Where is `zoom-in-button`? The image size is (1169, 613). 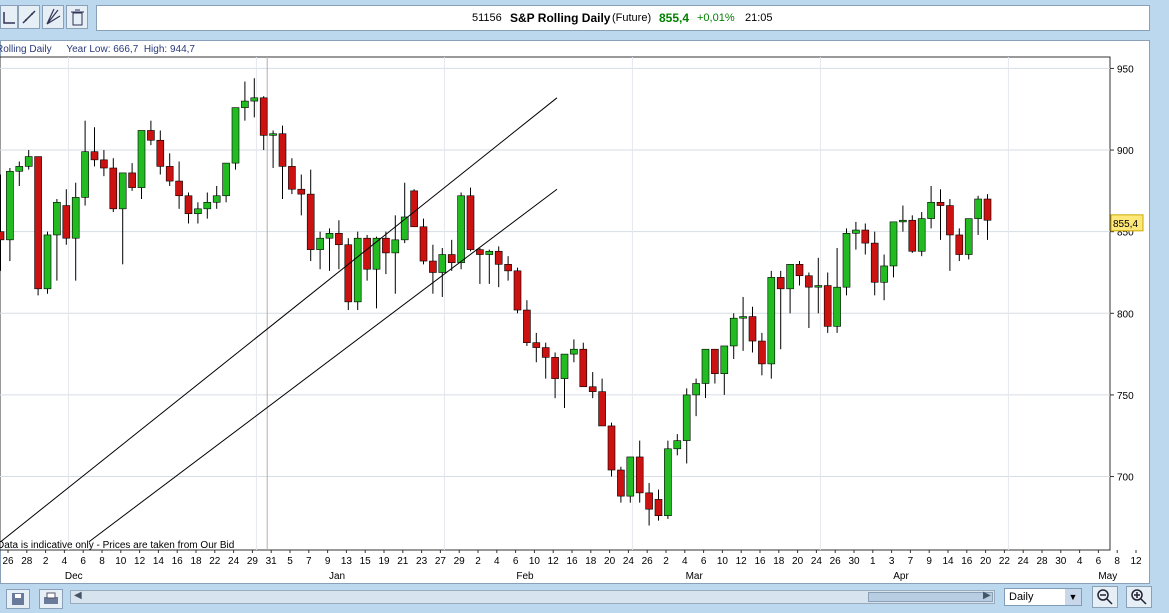
zoom-in-button is located at coordinates (1139, 597).